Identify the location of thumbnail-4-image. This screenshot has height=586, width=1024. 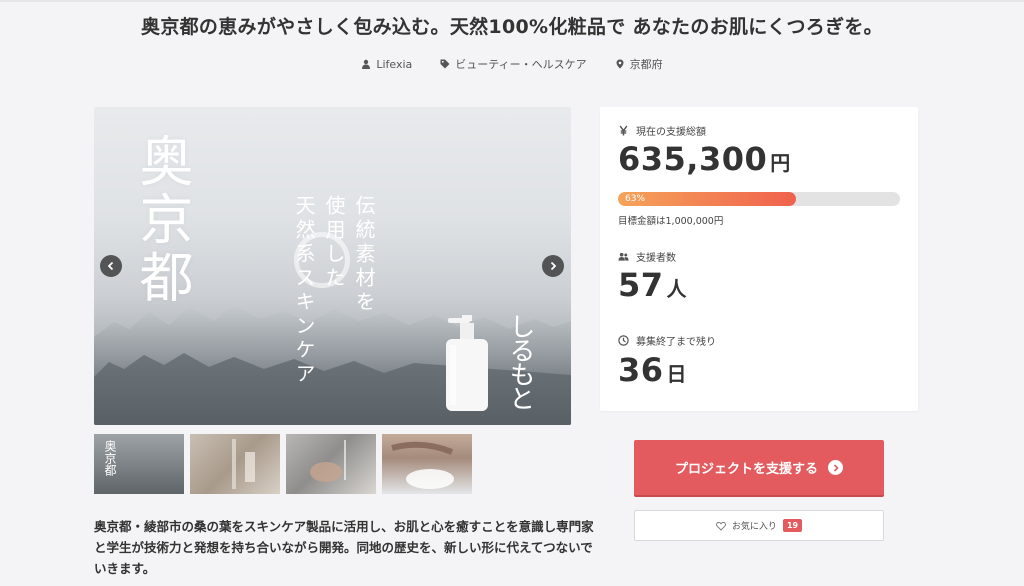
(422, 465).